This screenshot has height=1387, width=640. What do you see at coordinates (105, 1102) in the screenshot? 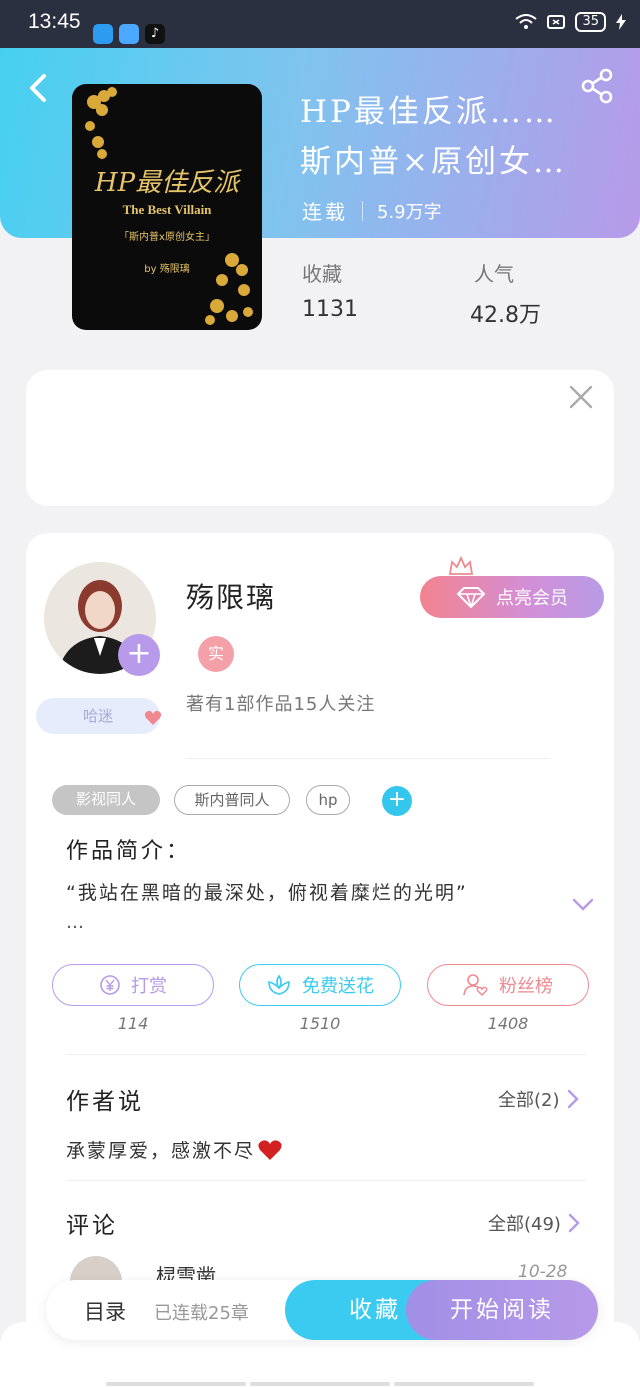
I see `author-says-title: 作者说` at bounding box center [105, 1102].